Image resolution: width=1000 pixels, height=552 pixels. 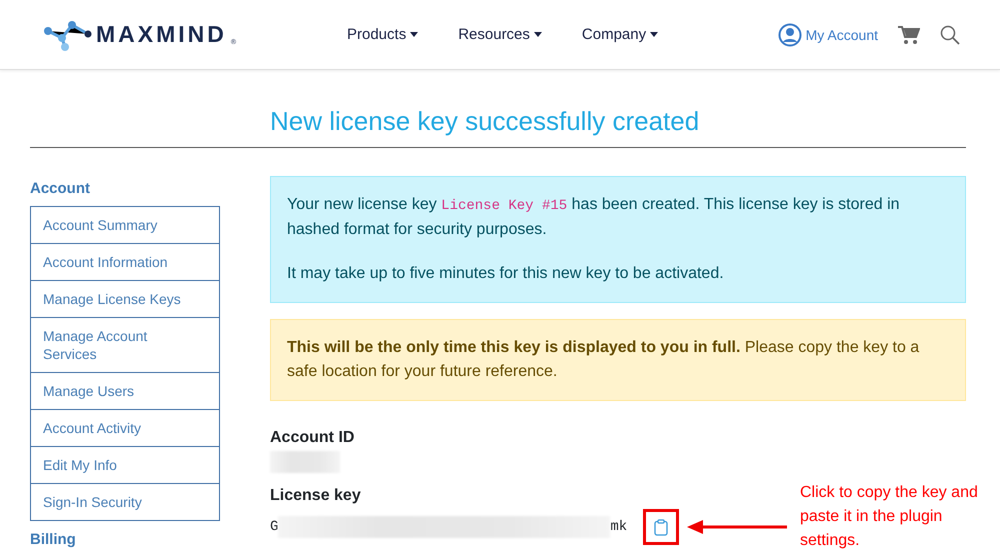 What do you see at coordinates (68, 34) in the screenshot?
I see `logo-icon` at bounding box center [68, 34].